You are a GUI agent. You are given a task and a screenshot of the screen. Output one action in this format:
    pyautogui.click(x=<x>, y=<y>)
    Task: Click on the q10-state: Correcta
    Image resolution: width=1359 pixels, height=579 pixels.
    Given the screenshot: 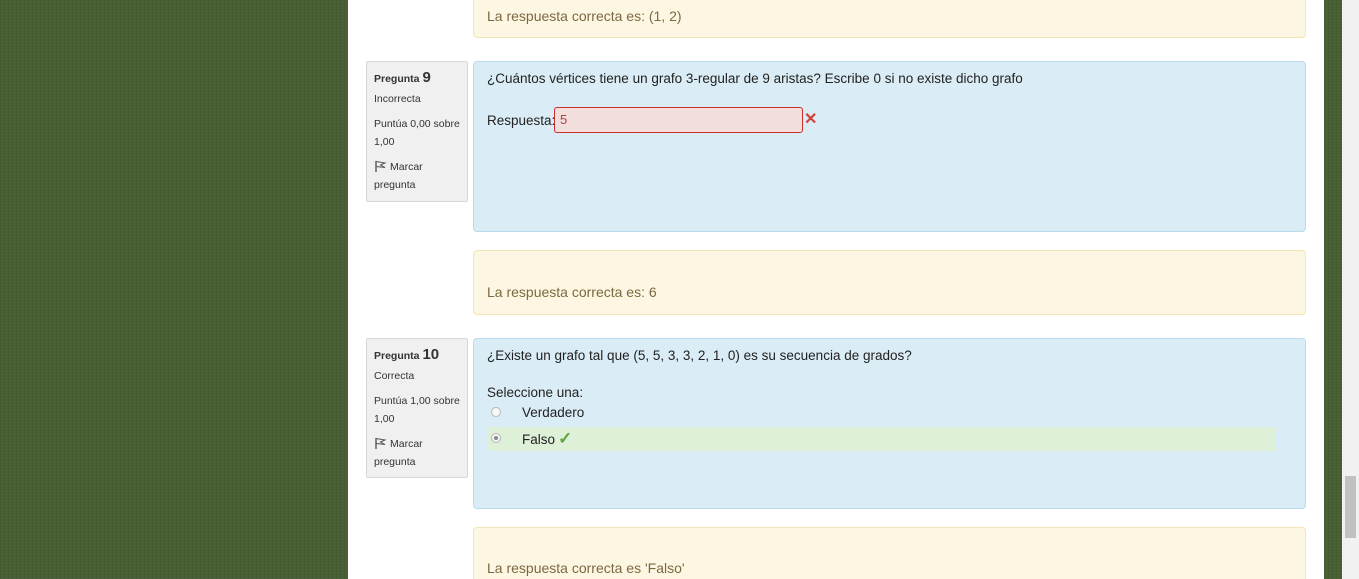 What is the action you would take?
    pyautogui.click(x=394, y=376)
    